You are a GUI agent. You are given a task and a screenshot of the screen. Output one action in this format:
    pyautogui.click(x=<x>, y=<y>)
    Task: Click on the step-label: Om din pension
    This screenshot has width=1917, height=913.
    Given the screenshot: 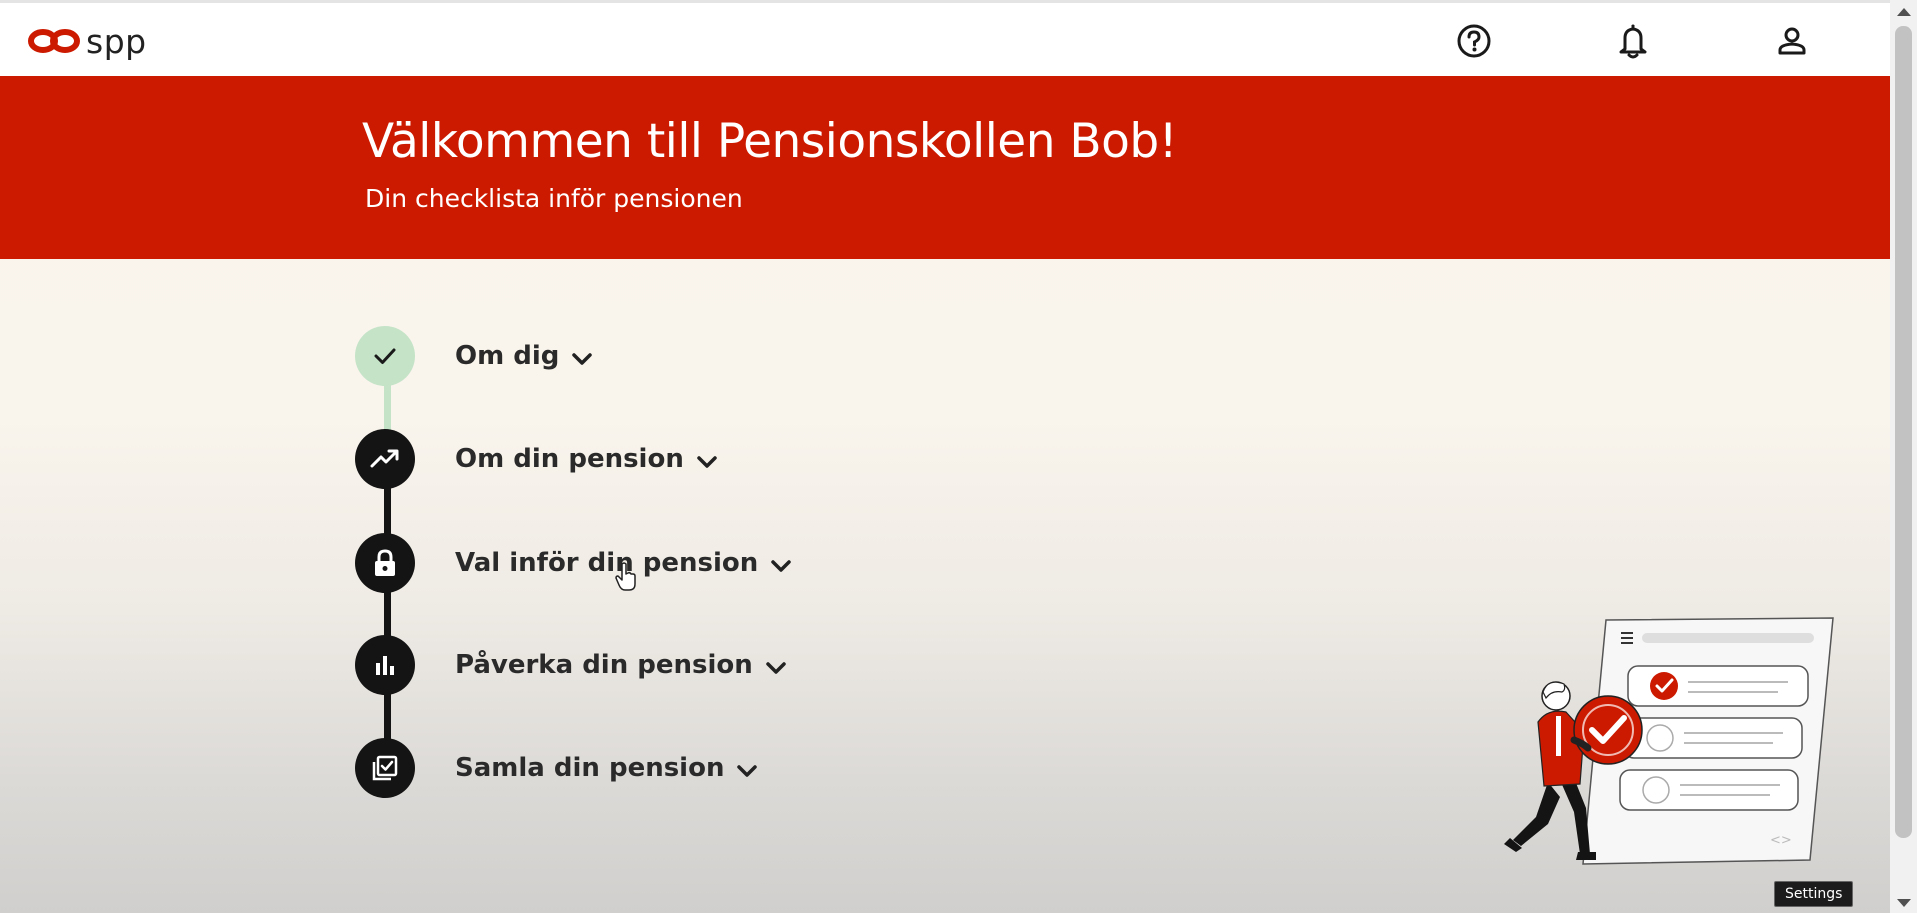 What is the action you would take?
    pyautogui.click(x=569, y=459)
    